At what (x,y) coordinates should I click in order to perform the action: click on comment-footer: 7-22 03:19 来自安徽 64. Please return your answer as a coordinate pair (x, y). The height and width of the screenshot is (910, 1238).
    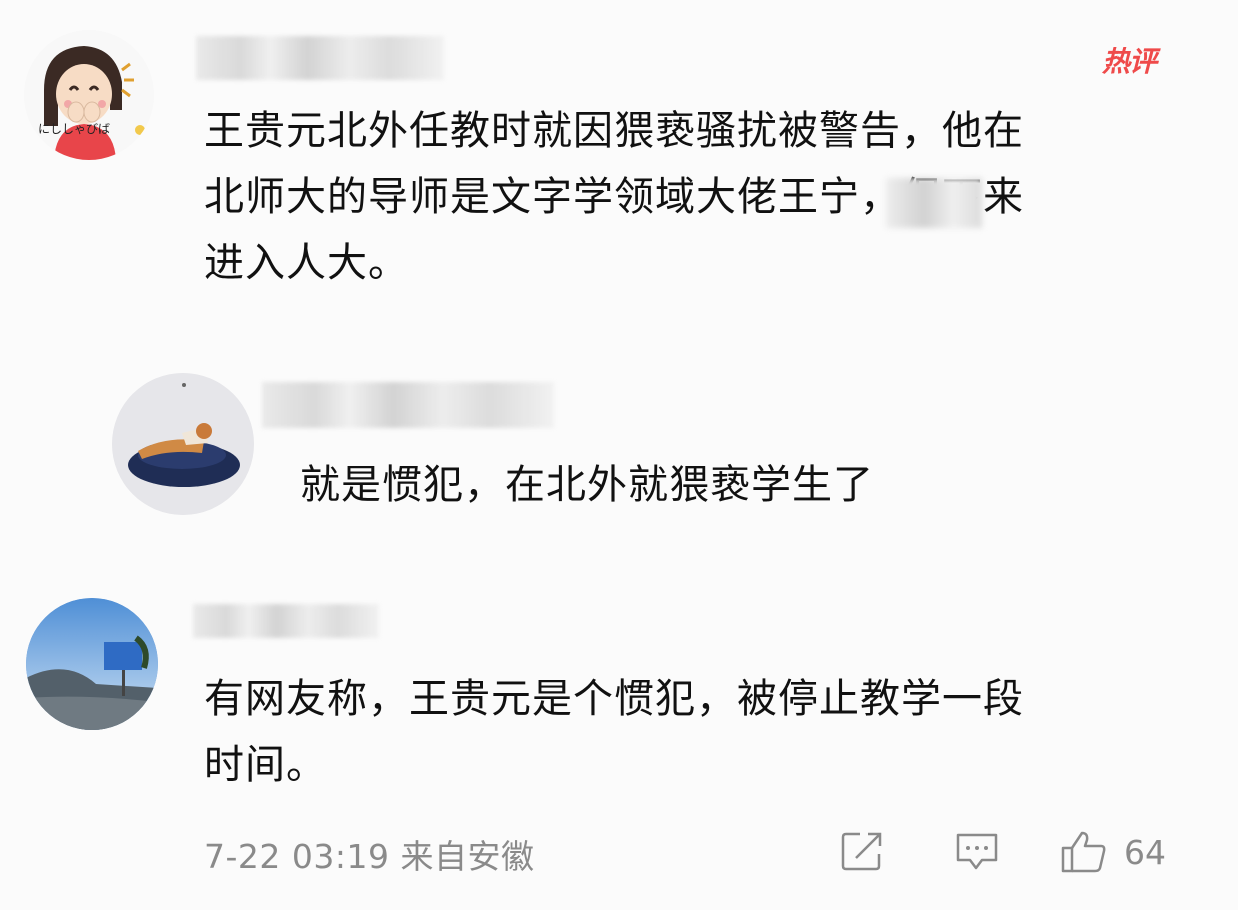
    Looking at the image, I should click on (699, 853).